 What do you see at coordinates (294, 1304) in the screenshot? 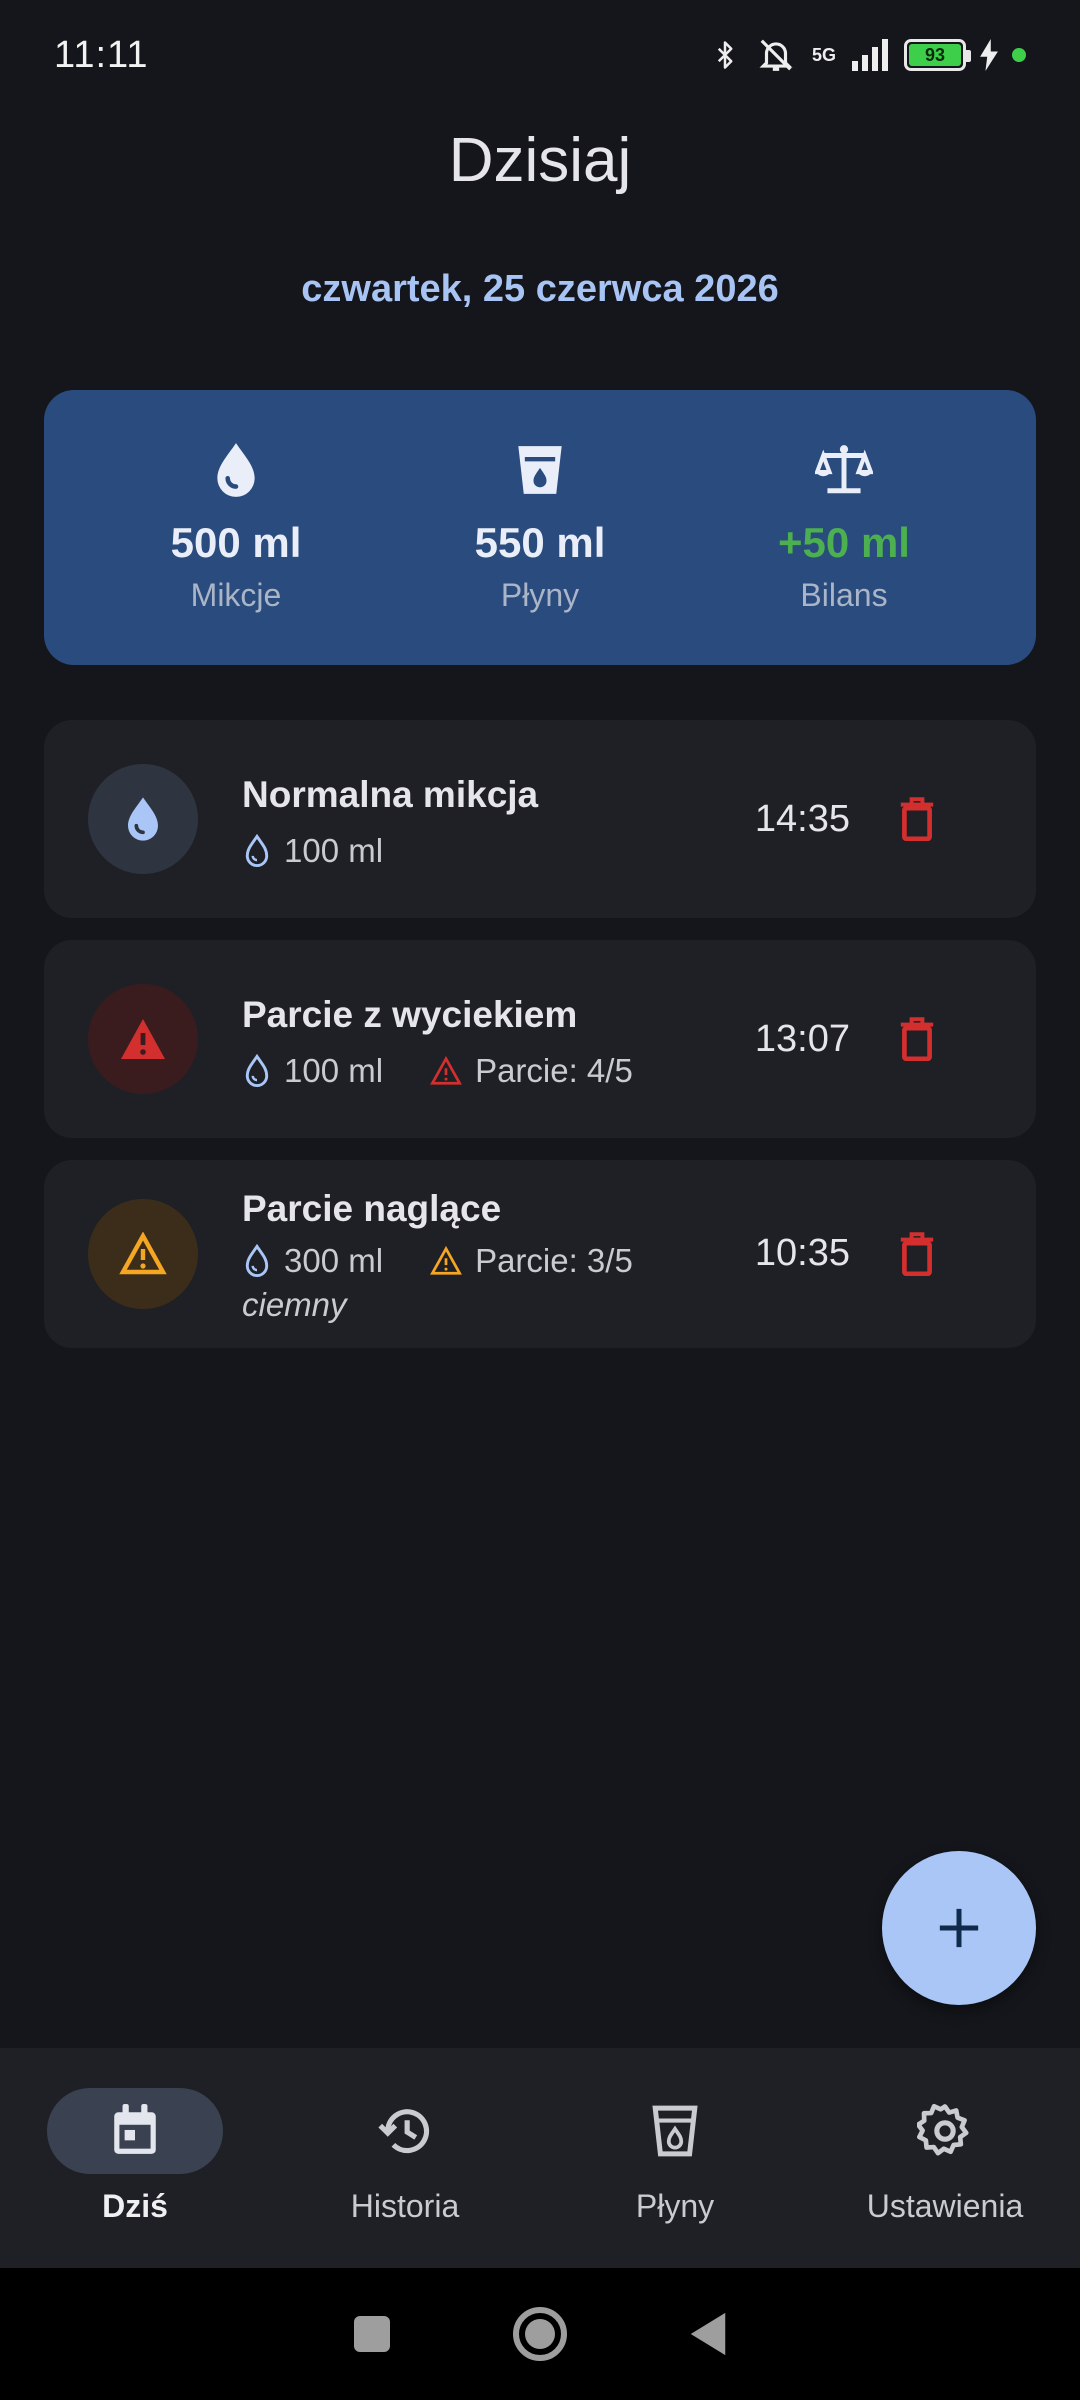
I see `entry-note: ciemny` at bounding box center [294, 1304].